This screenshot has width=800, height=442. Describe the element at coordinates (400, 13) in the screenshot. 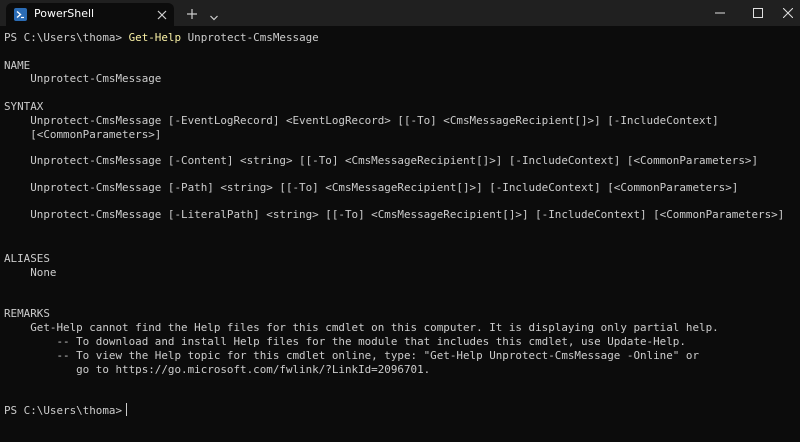

I see `title-bar: PowerShell` at that location.